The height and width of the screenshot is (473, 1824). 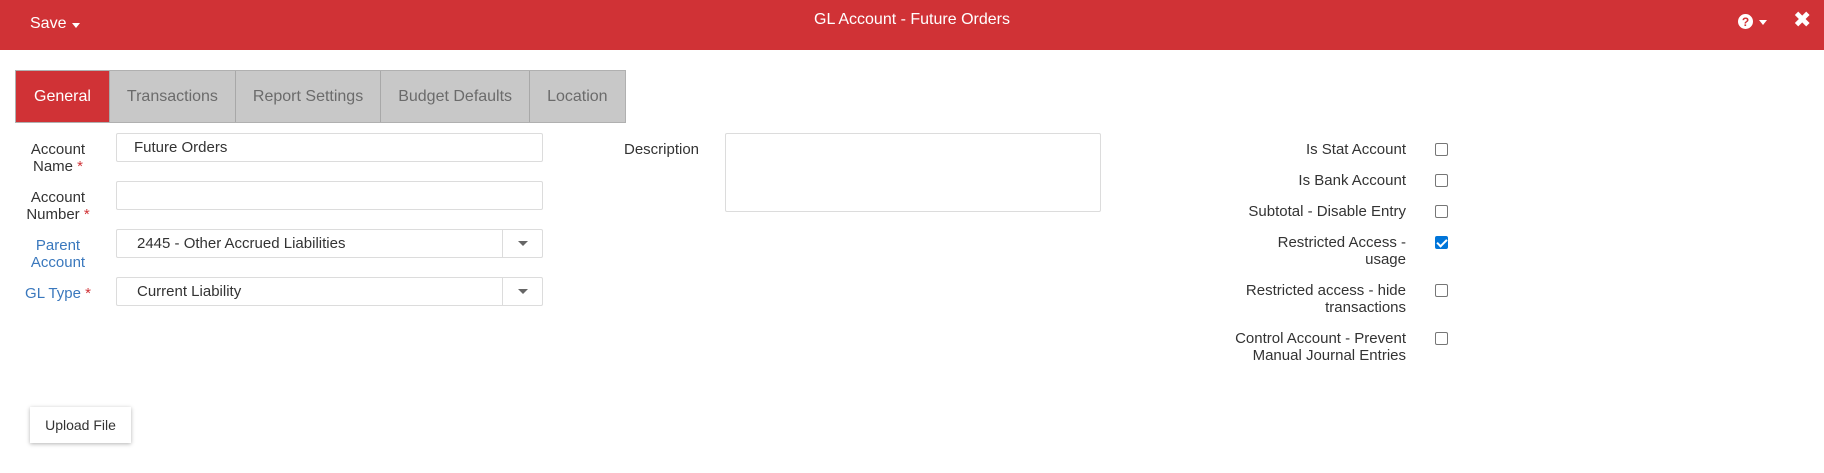 I want to click on account-name-input, so click(x=329, y=147).